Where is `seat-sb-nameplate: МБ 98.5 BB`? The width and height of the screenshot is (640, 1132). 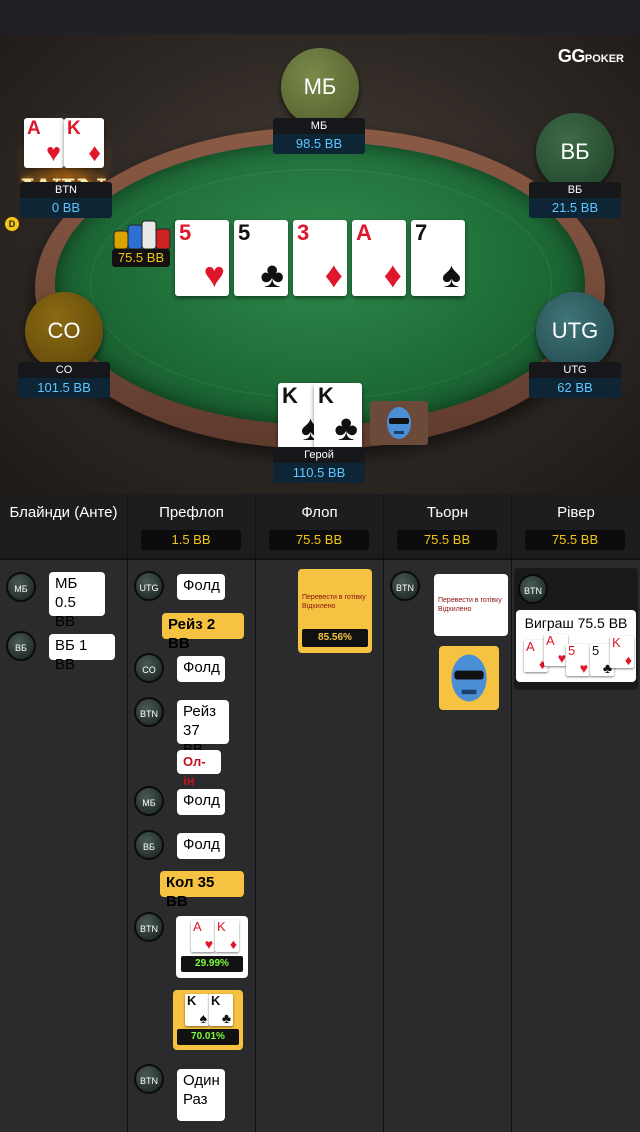
seat-sb-nameplate: МБ 98.5 BB is located at coordinates (319, 136).